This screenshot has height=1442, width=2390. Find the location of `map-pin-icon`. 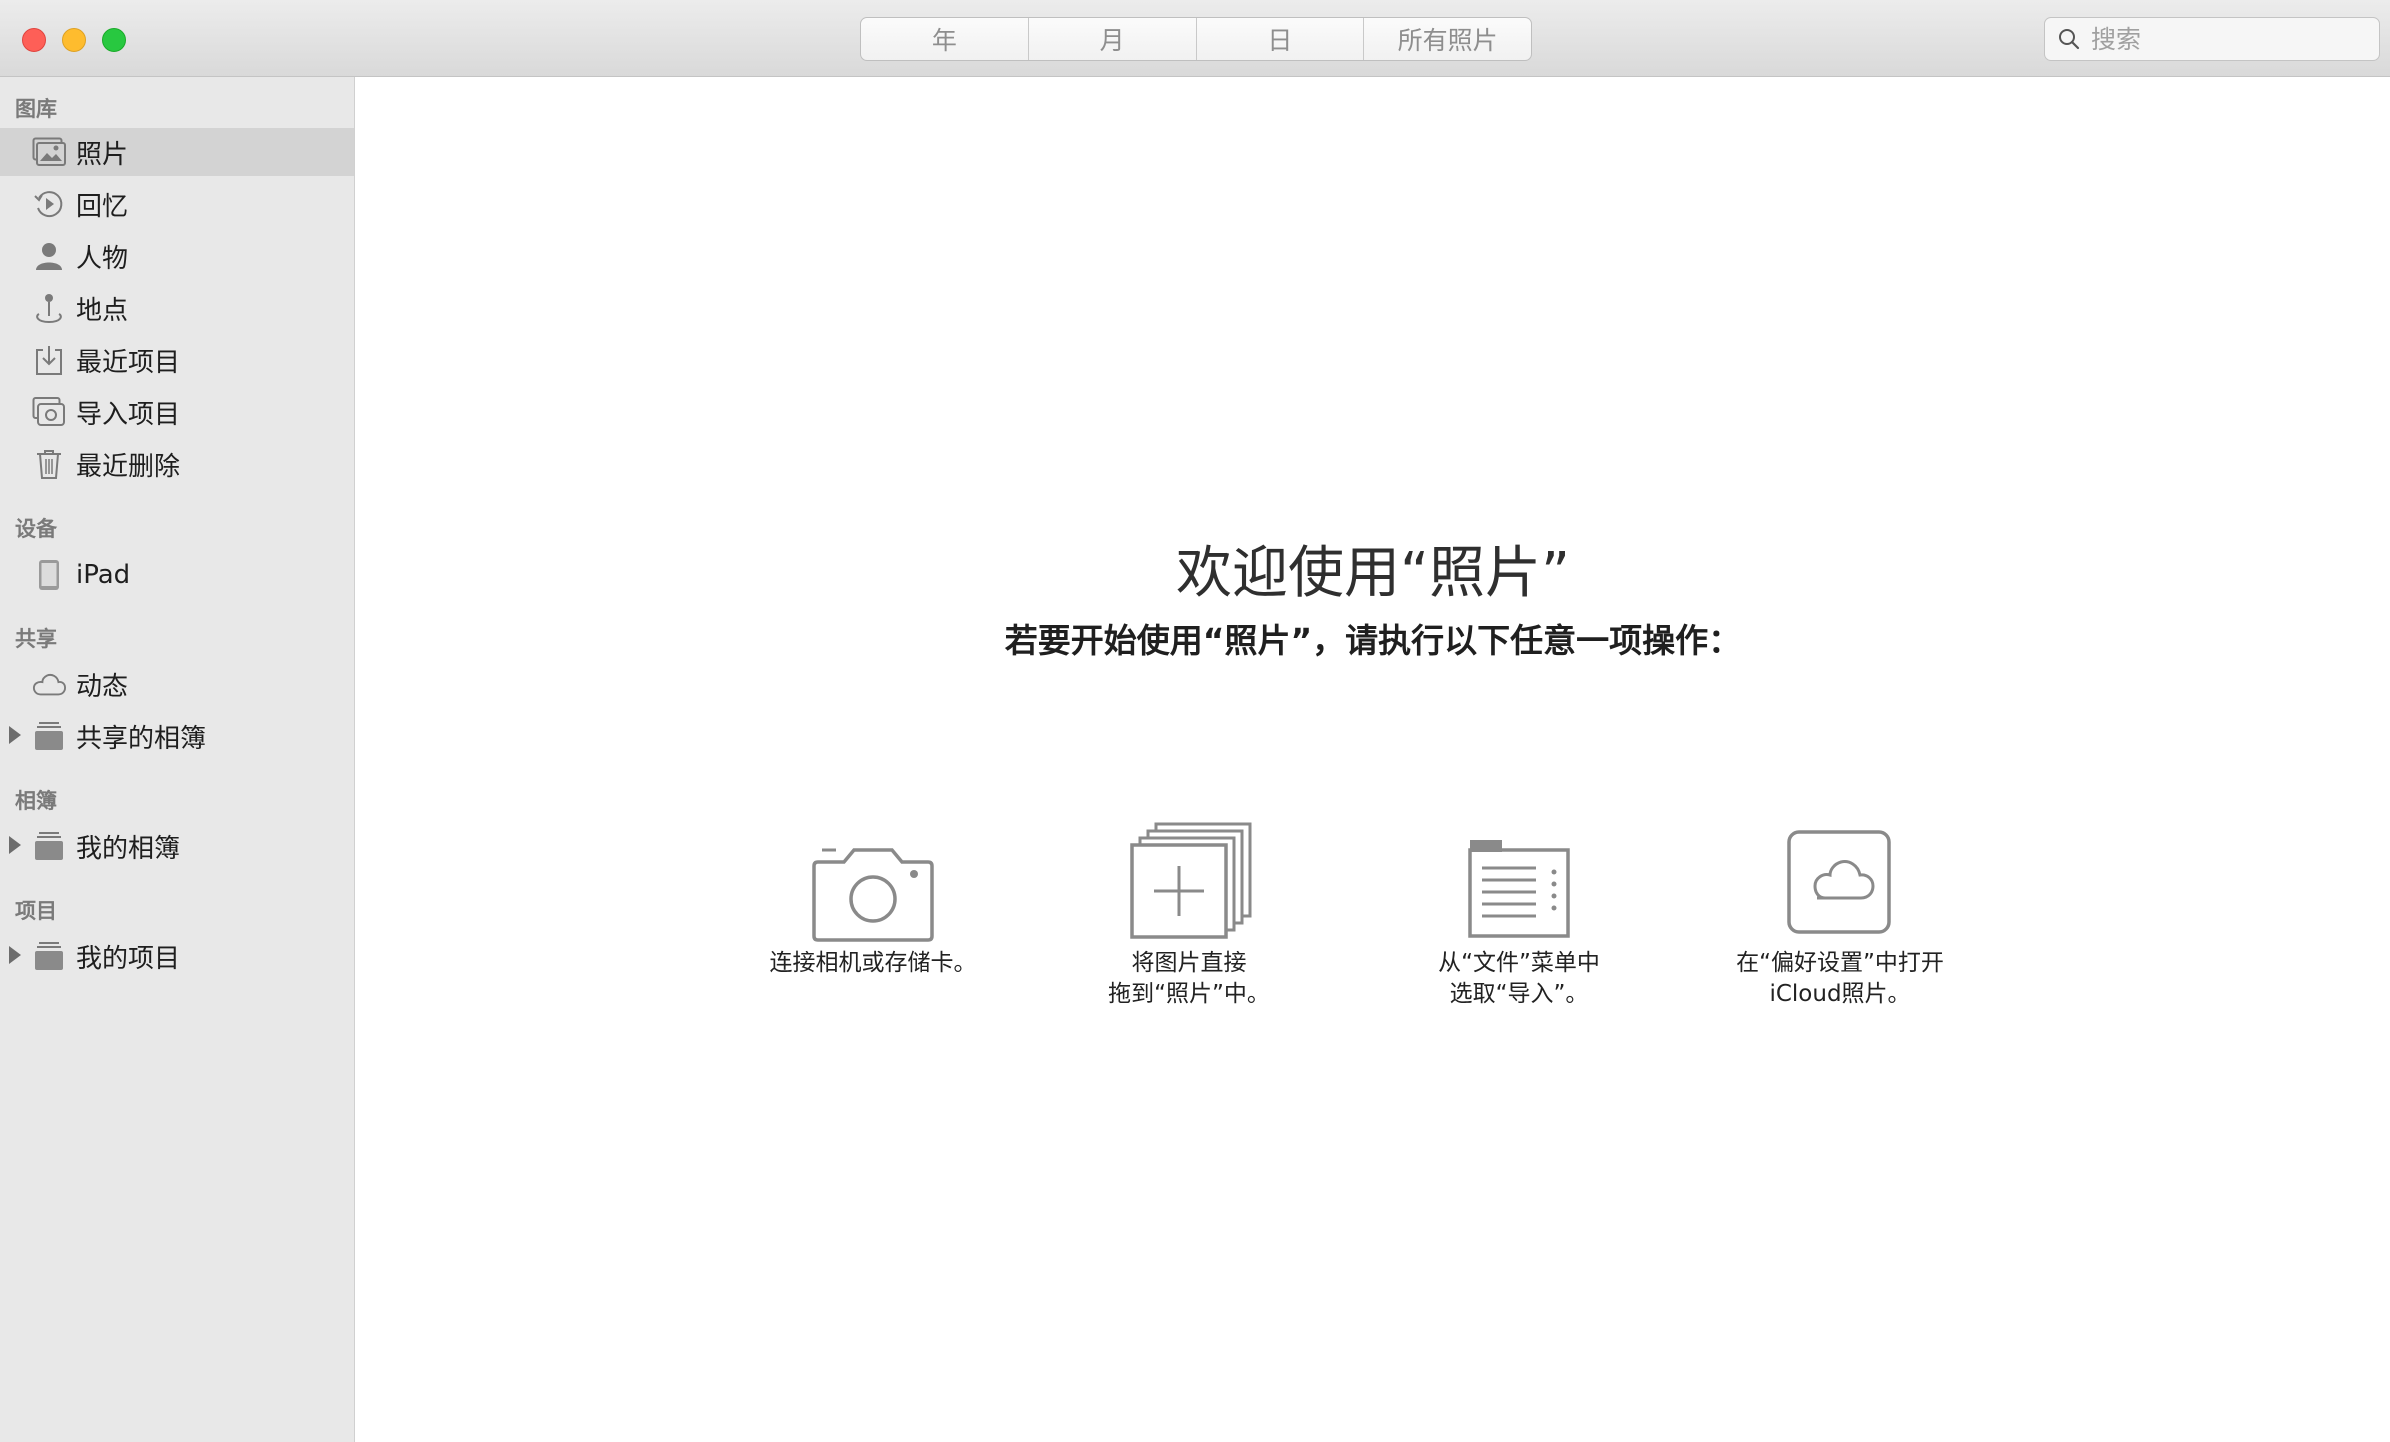

map-pin-icon is located at coordinates (49, 308).